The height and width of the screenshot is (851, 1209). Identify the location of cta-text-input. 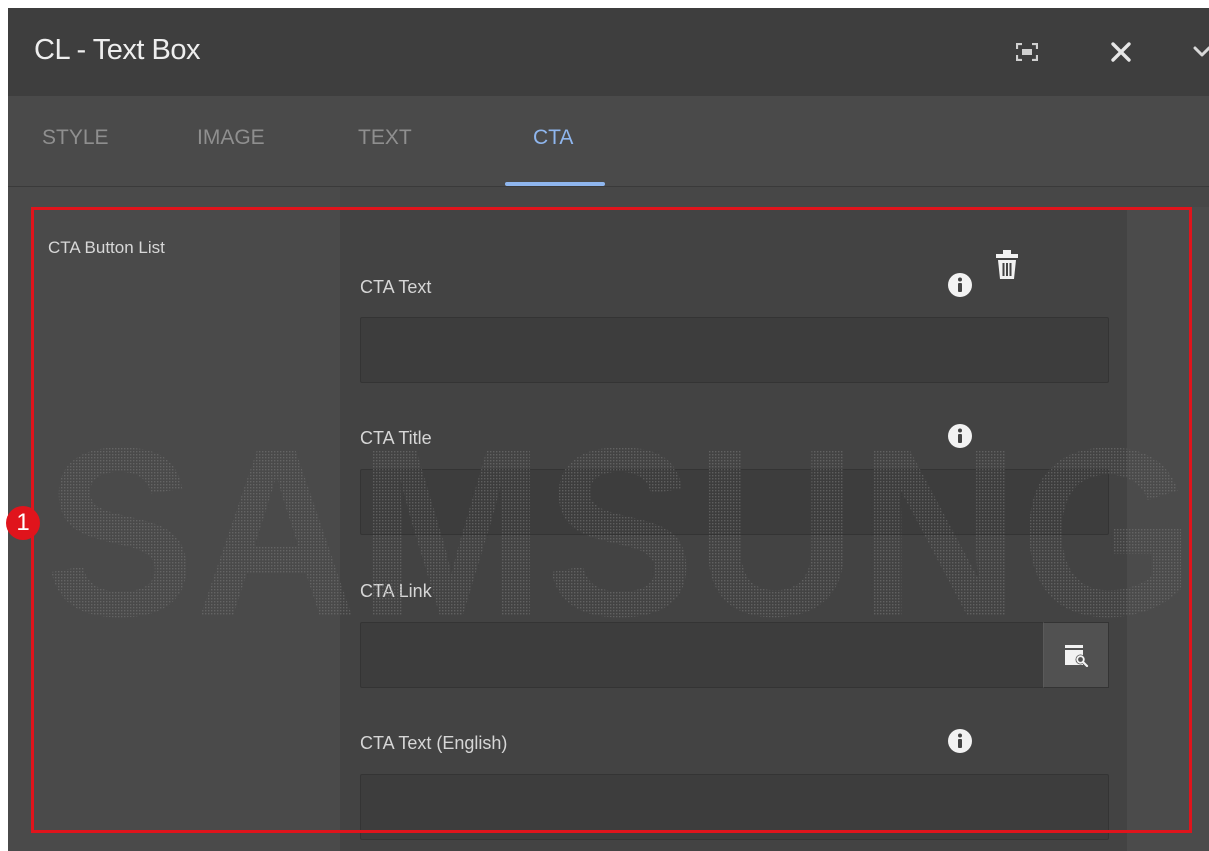
(734, 350).